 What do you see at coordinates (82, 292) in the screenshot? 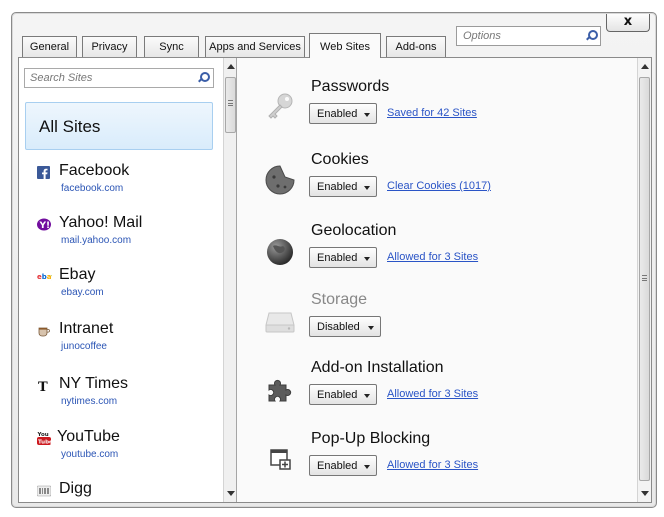
I see `site-url: ebay.com` at bounding box center [82, 292].